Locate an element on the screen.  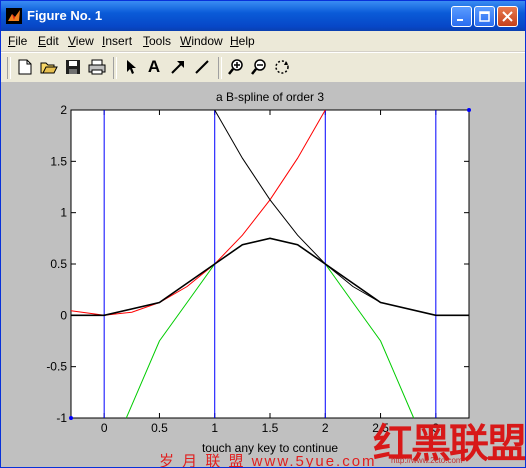
x-tick-label: 0 is located at coordinates (104, 428).